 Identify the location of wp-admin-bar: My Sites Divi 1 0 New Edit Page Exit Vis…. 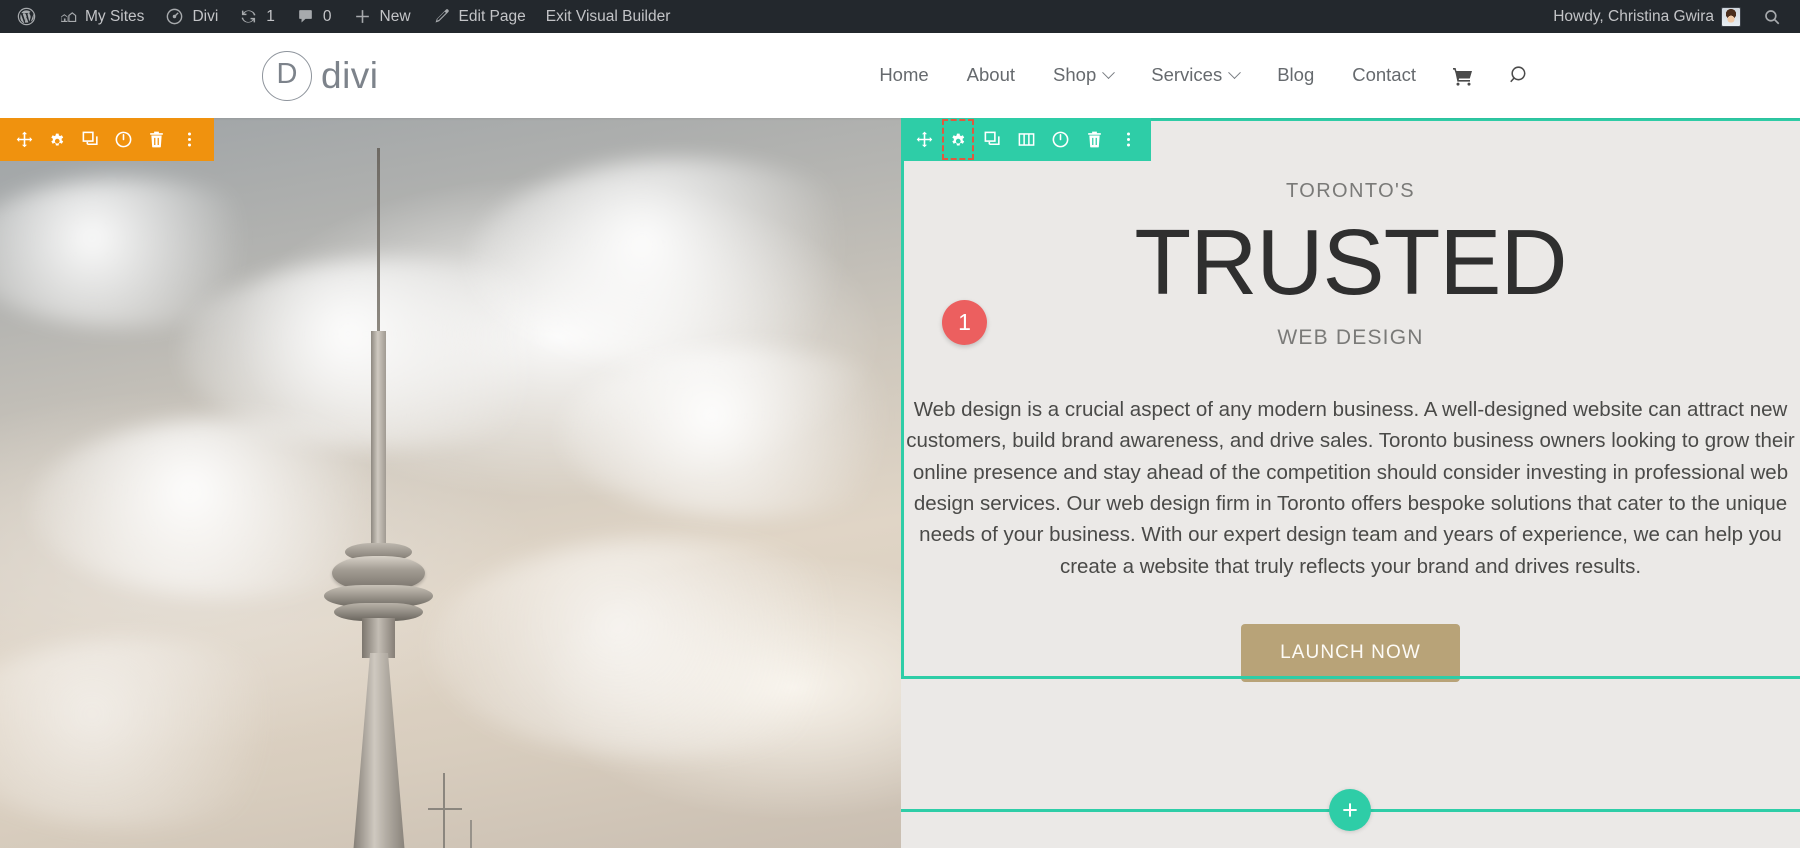
(900, 16).